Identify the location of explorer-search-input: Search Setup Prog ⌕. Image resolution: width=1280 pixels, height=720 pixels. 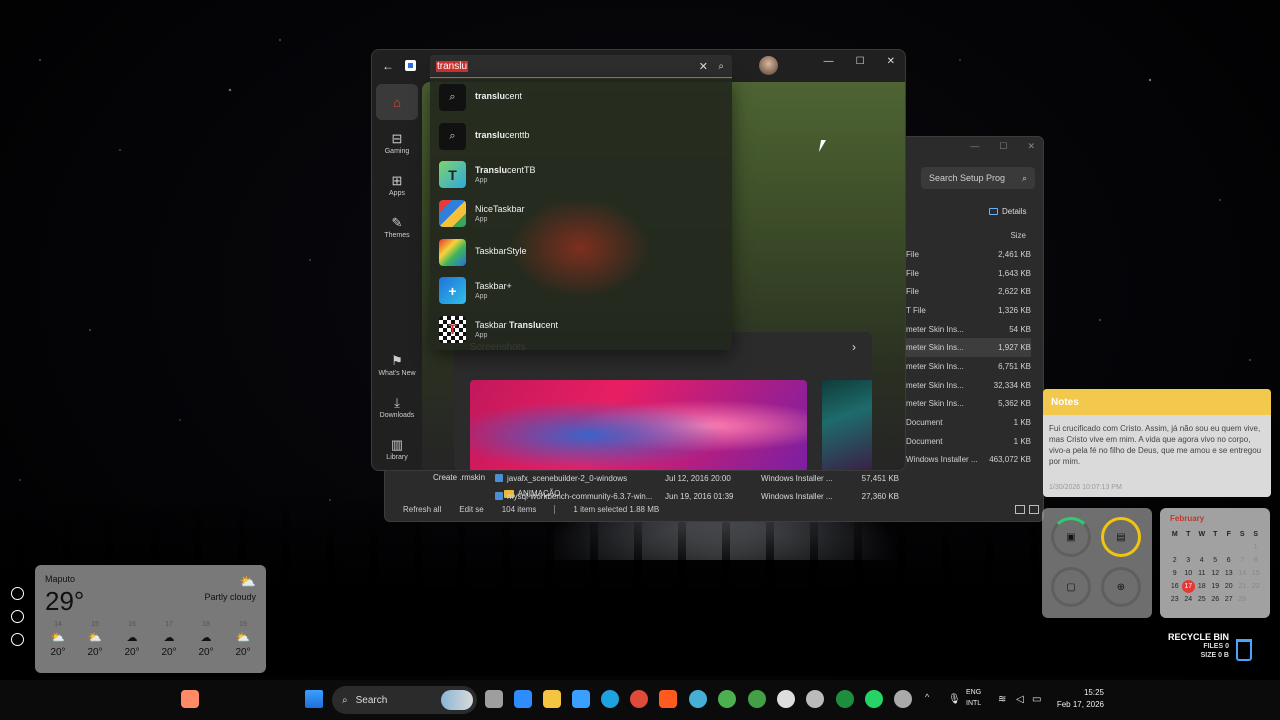
(978, 178).